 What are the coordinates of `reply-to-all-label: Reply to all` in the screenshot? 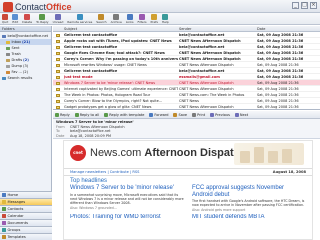 It's located at (89, 114).